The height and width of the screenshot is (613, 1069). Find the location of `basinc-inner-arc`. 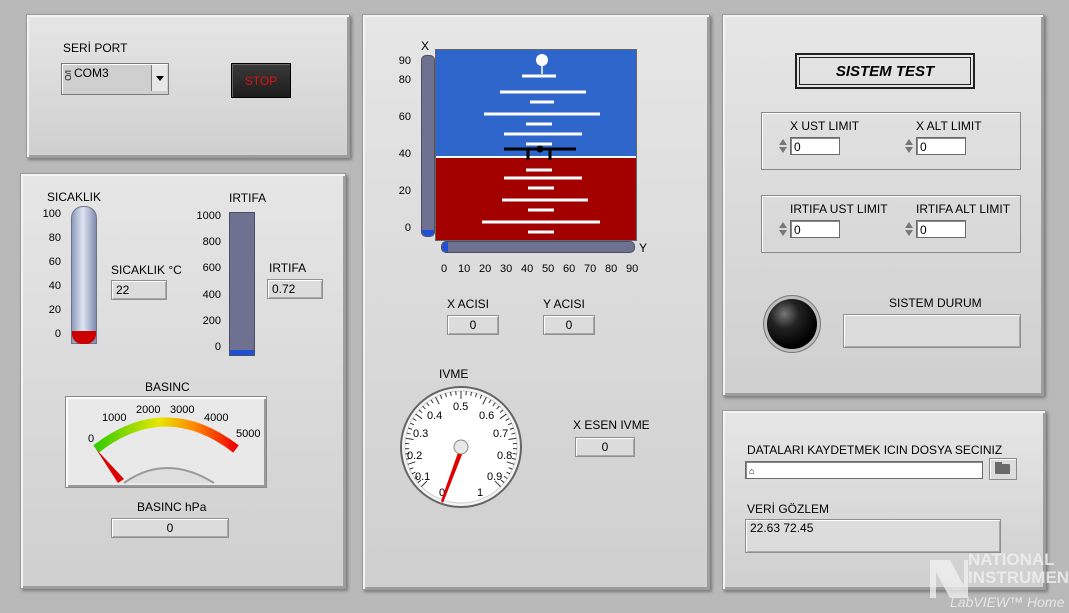

basinc-inner-arc is located at coordinates (169, 475).